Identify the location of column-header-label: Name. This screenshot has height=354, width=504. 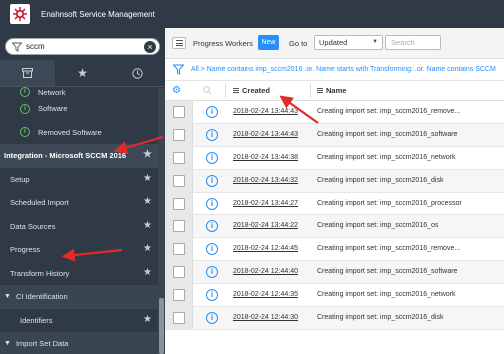
(336, 90).